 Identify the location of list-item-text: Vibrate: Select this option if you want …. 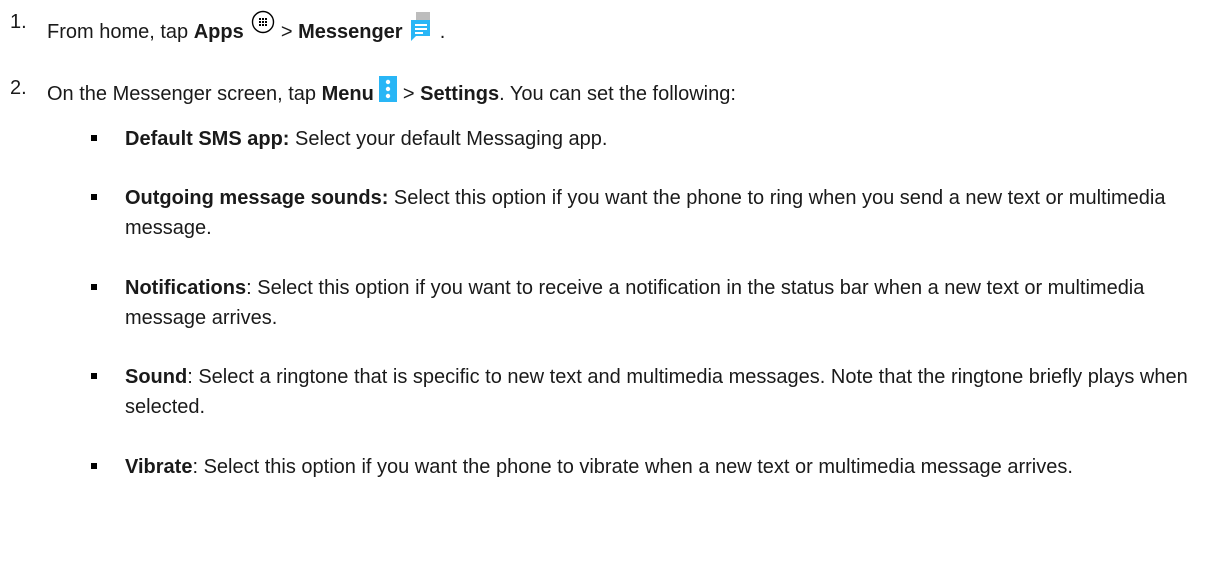
(660, 467).